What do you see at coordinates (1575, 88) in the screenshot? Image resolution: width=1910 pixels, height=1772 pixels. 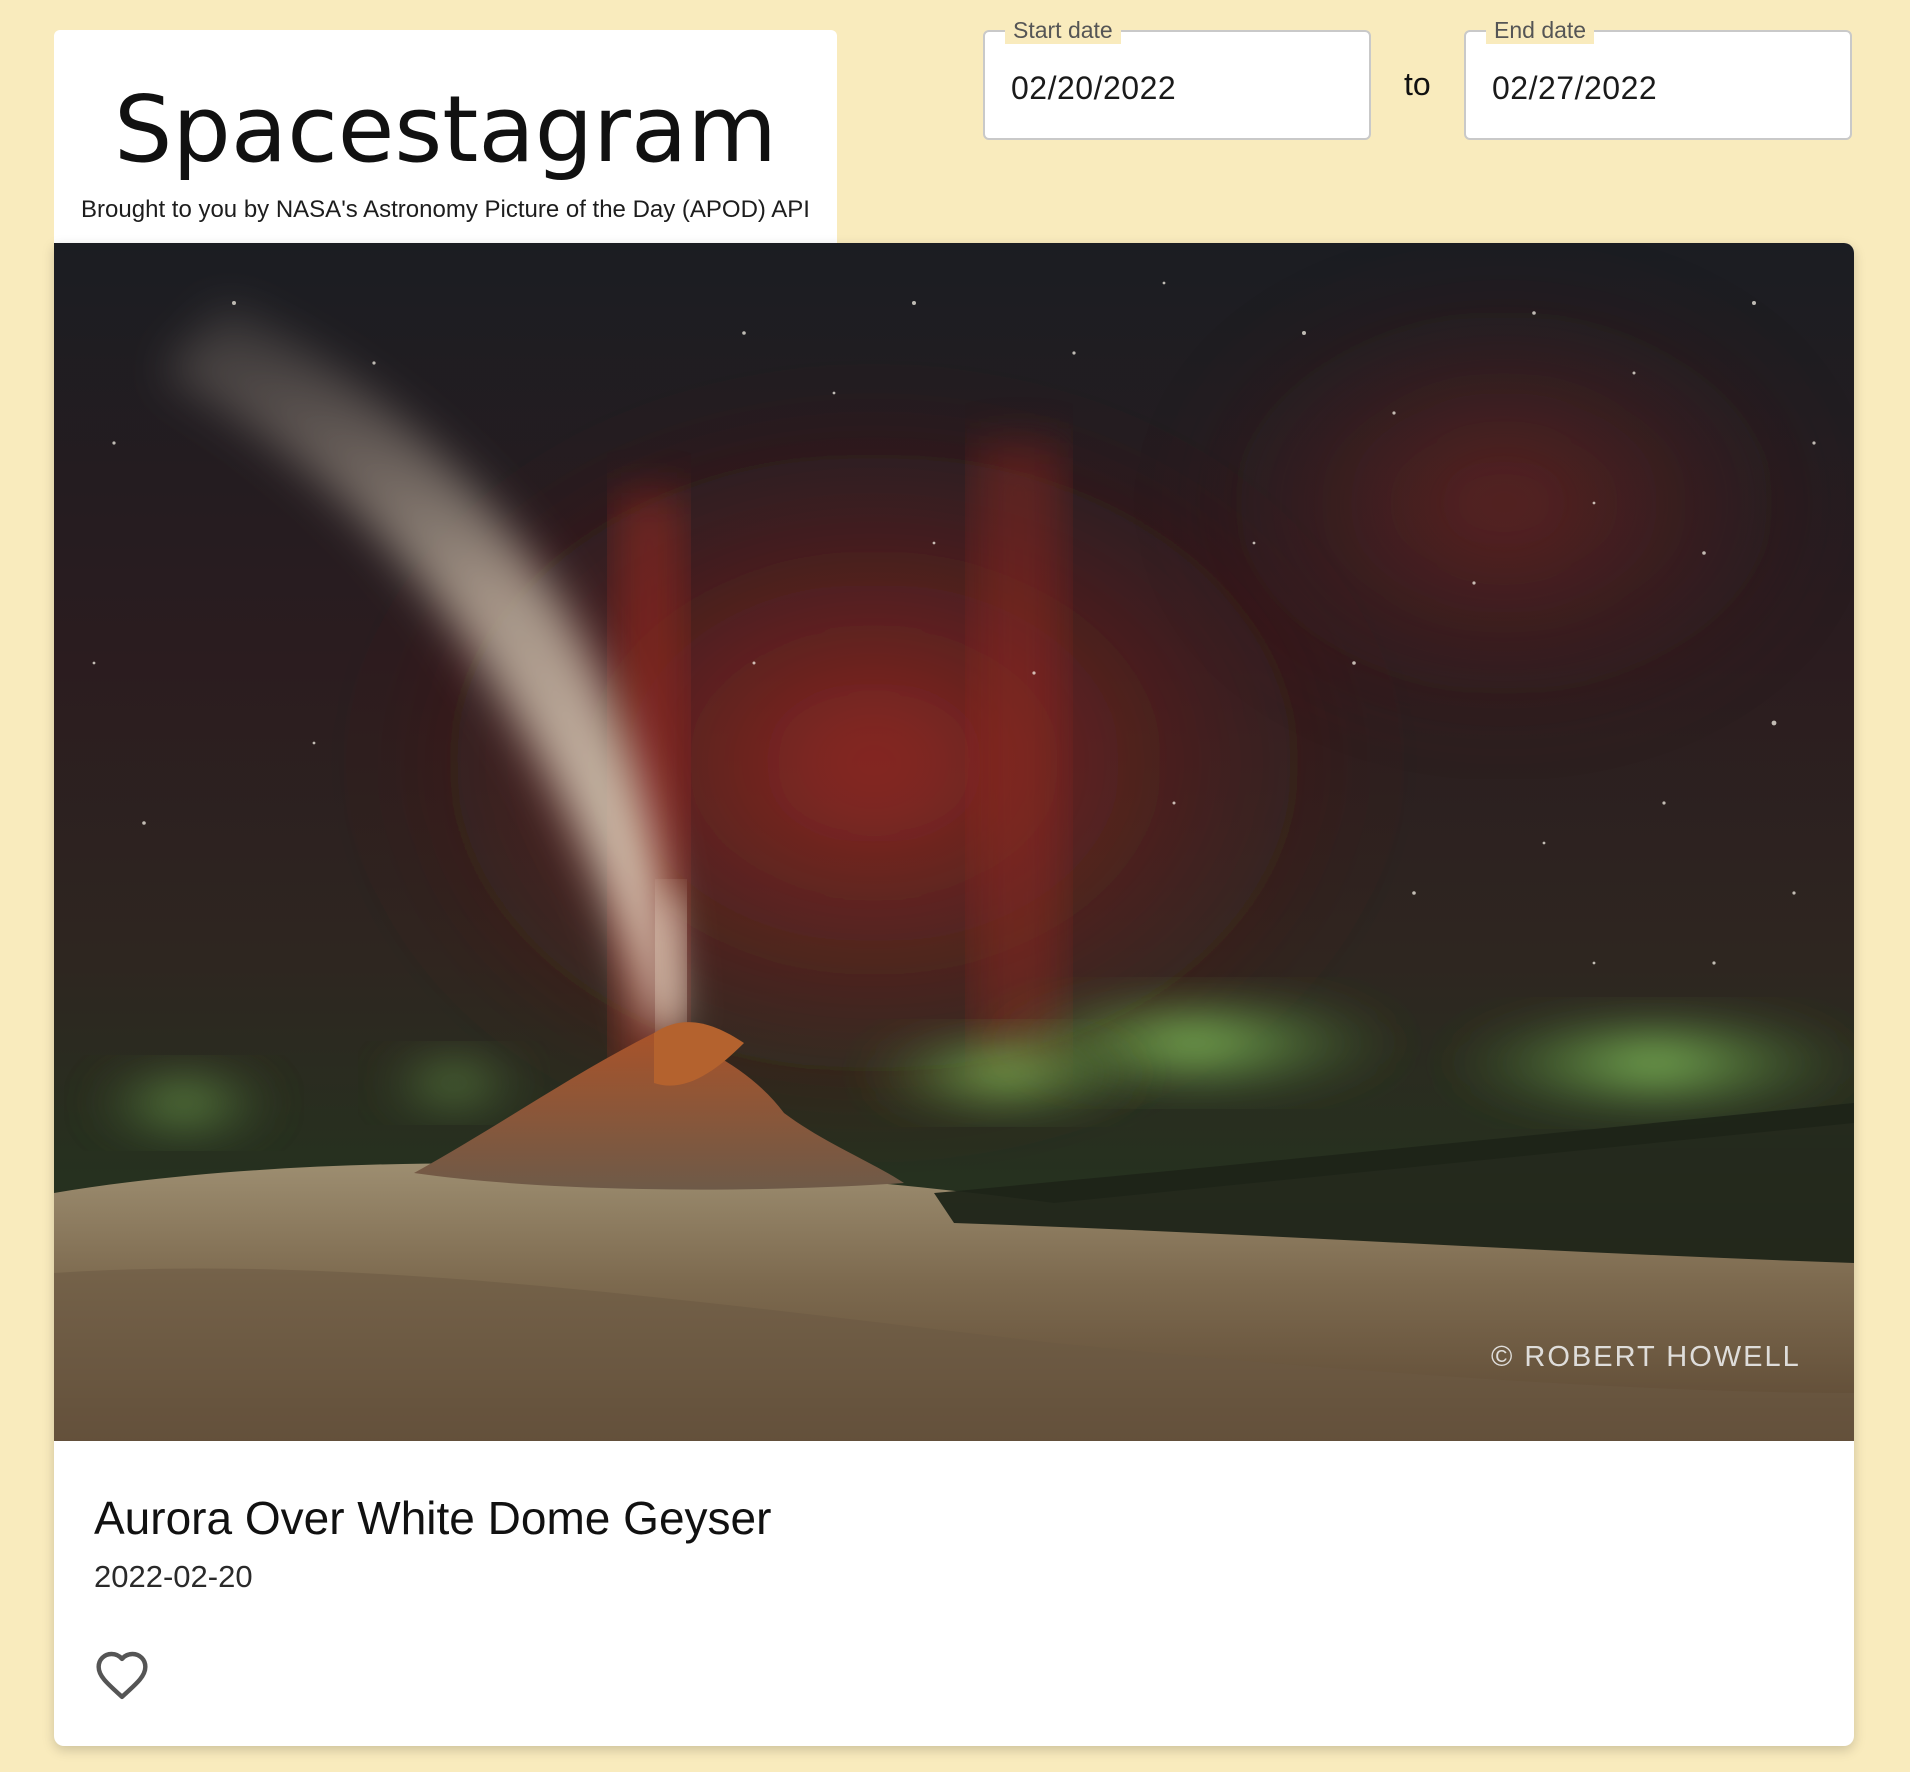 I see `end-date-value: 02/27/2022` at bounding box center [1575, 88].